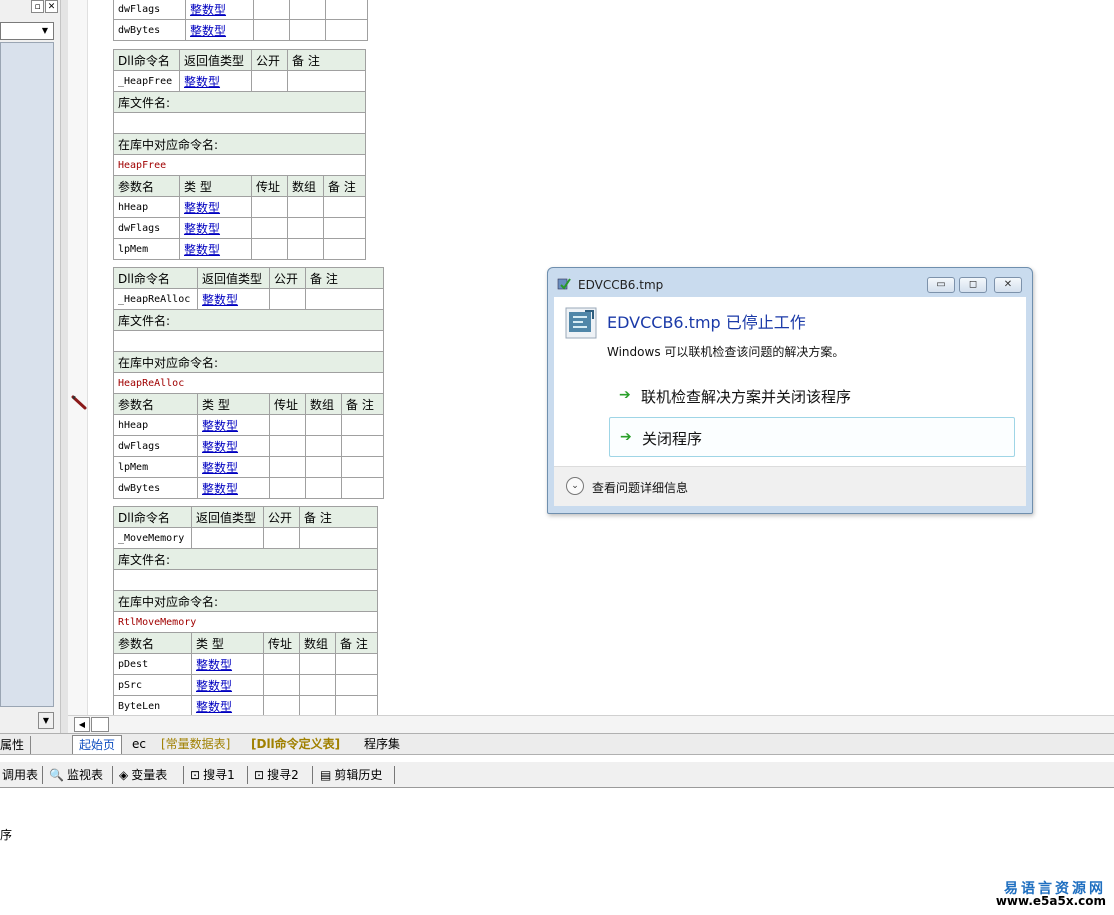 The height and width of the screenshot is (915, 1114). Describe the element at coordinates (152, 705) in the screenshot. I see `param-name: ByteLen` at that location.